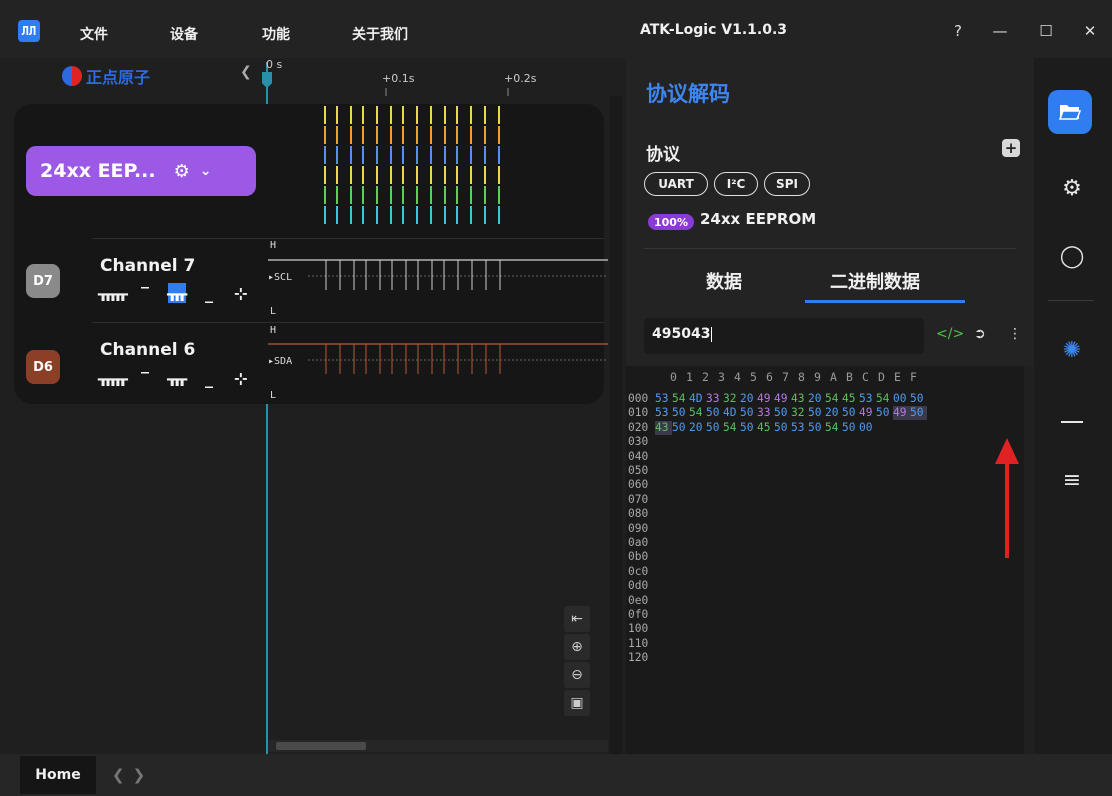 The image size is (1112, 796). Describe the element at coordinates (1072, 188) in the screenshot. I see `settings-icon: ⚙` at that location.